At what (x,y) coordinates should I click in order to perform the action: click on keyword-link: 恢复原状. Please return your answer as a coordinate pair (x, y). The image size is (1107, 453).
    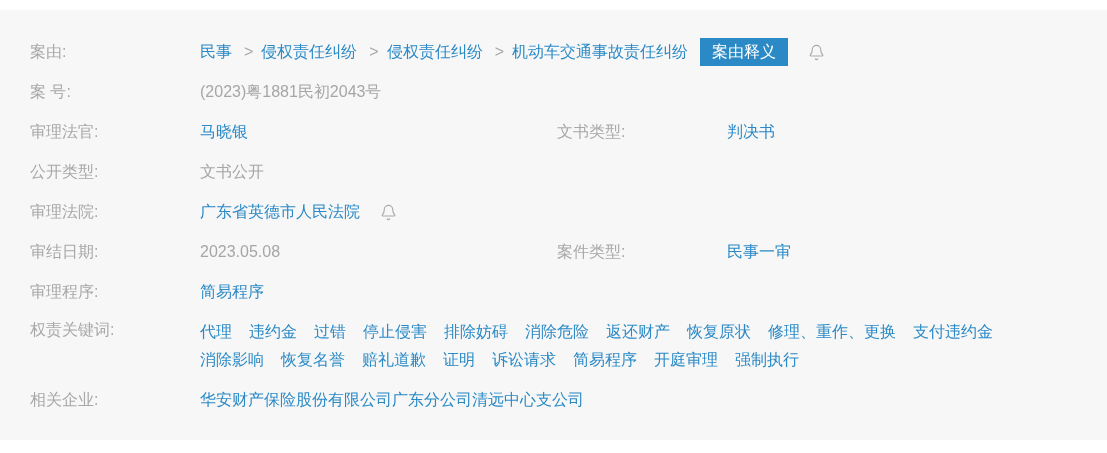
    Looking at the image, I should click on (719, 332).